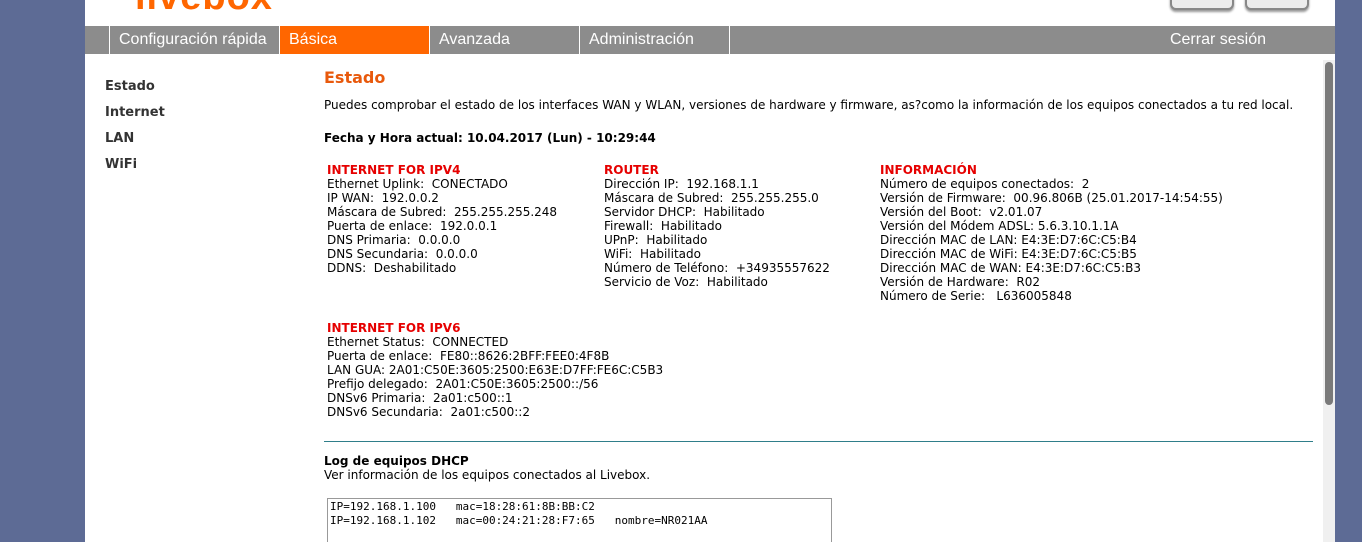 The image size is (1362, 542). What do you see at coordinates (654, 40) in the screenshot?
I see `tab-administracion: Administración` at bounding box center [654, 40].